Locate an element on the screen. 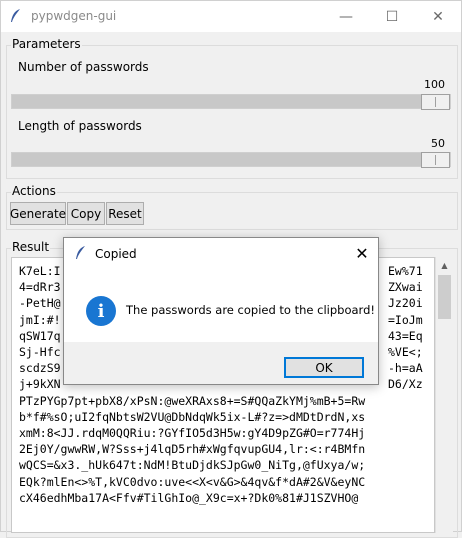  actions-legend: Actions is located at coordinates (34, 191).